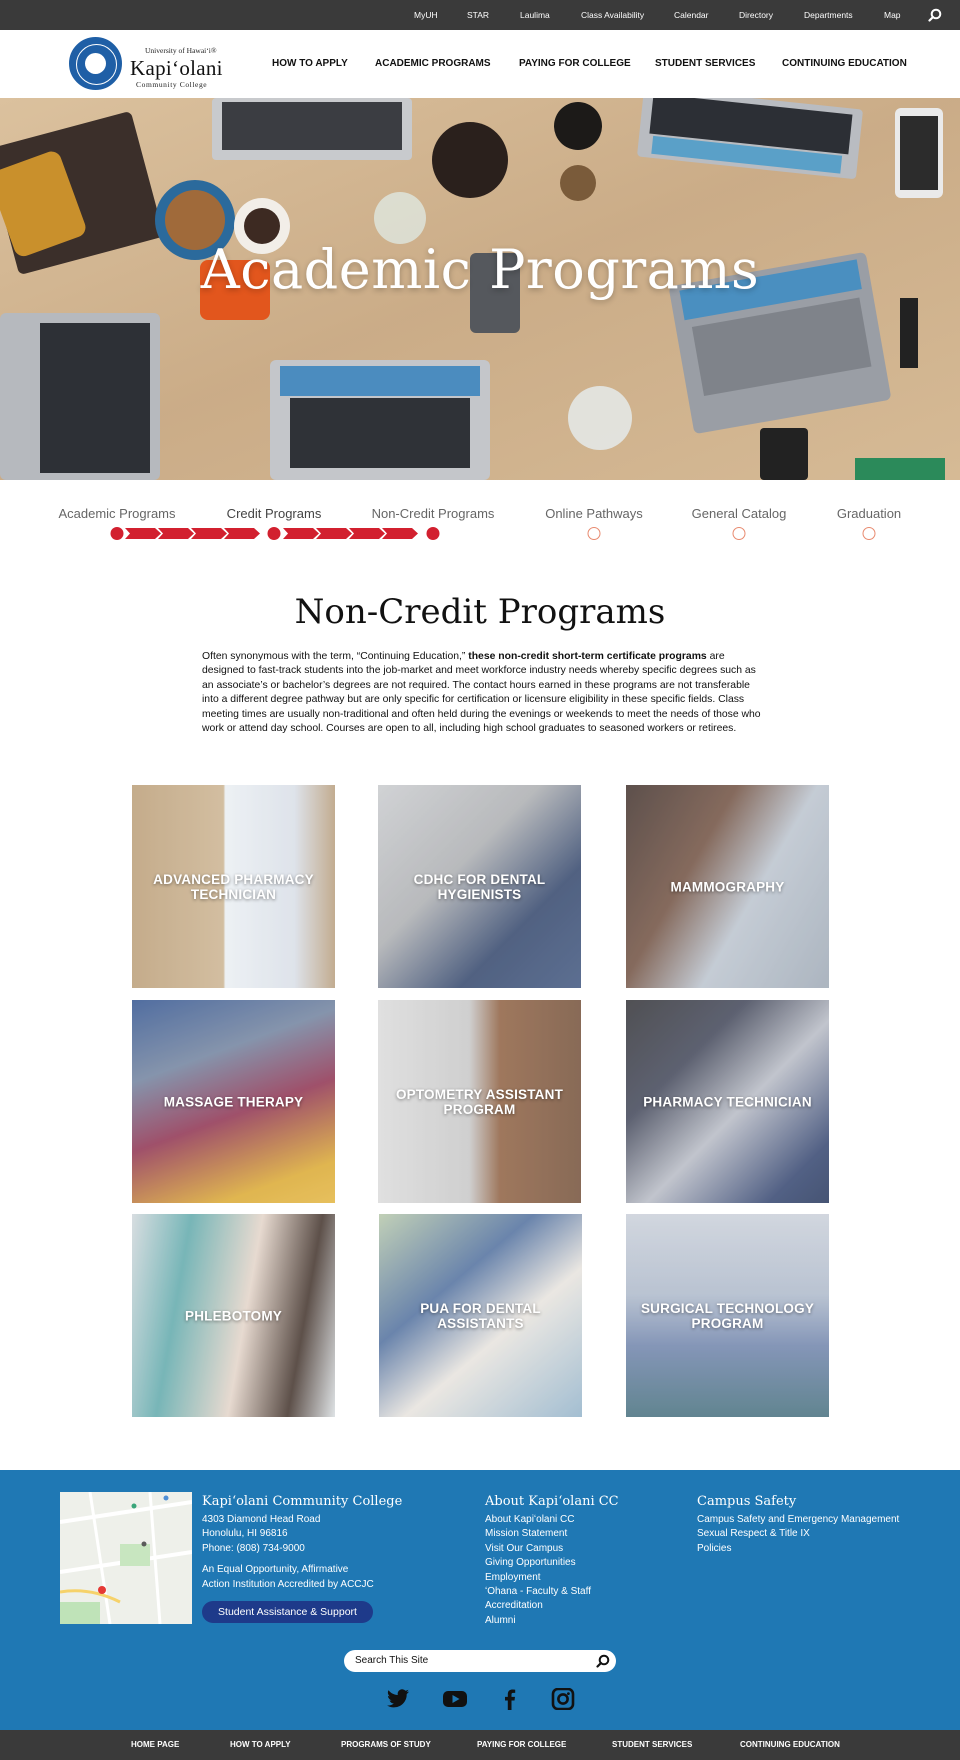  What do you see at coordinates (594, 533) in the screenshot?
I see `step-dot-online-pathways` at bounding box center [594, 533].